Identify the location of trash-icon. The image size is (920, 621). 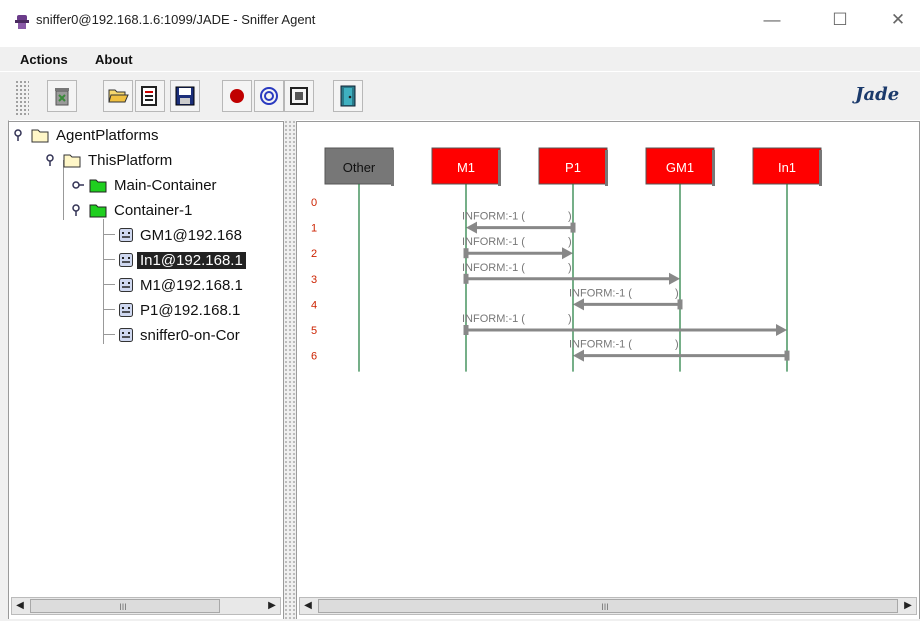
(62, 97).